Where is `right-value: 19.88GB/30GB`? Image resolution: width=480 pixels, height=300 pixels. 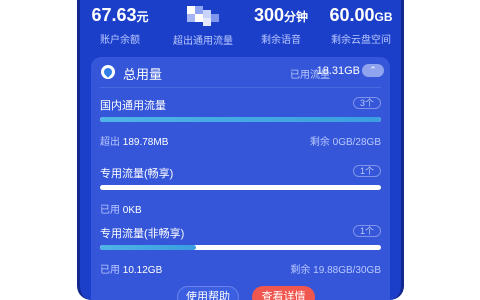 right-value: 19.88GB/30GB is located at coordinates (347, 270).